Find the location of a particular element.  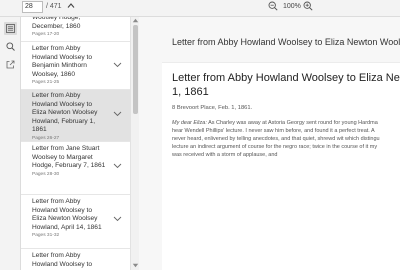

salutation: My dear Eliza: is located at coordinates (189, 123).